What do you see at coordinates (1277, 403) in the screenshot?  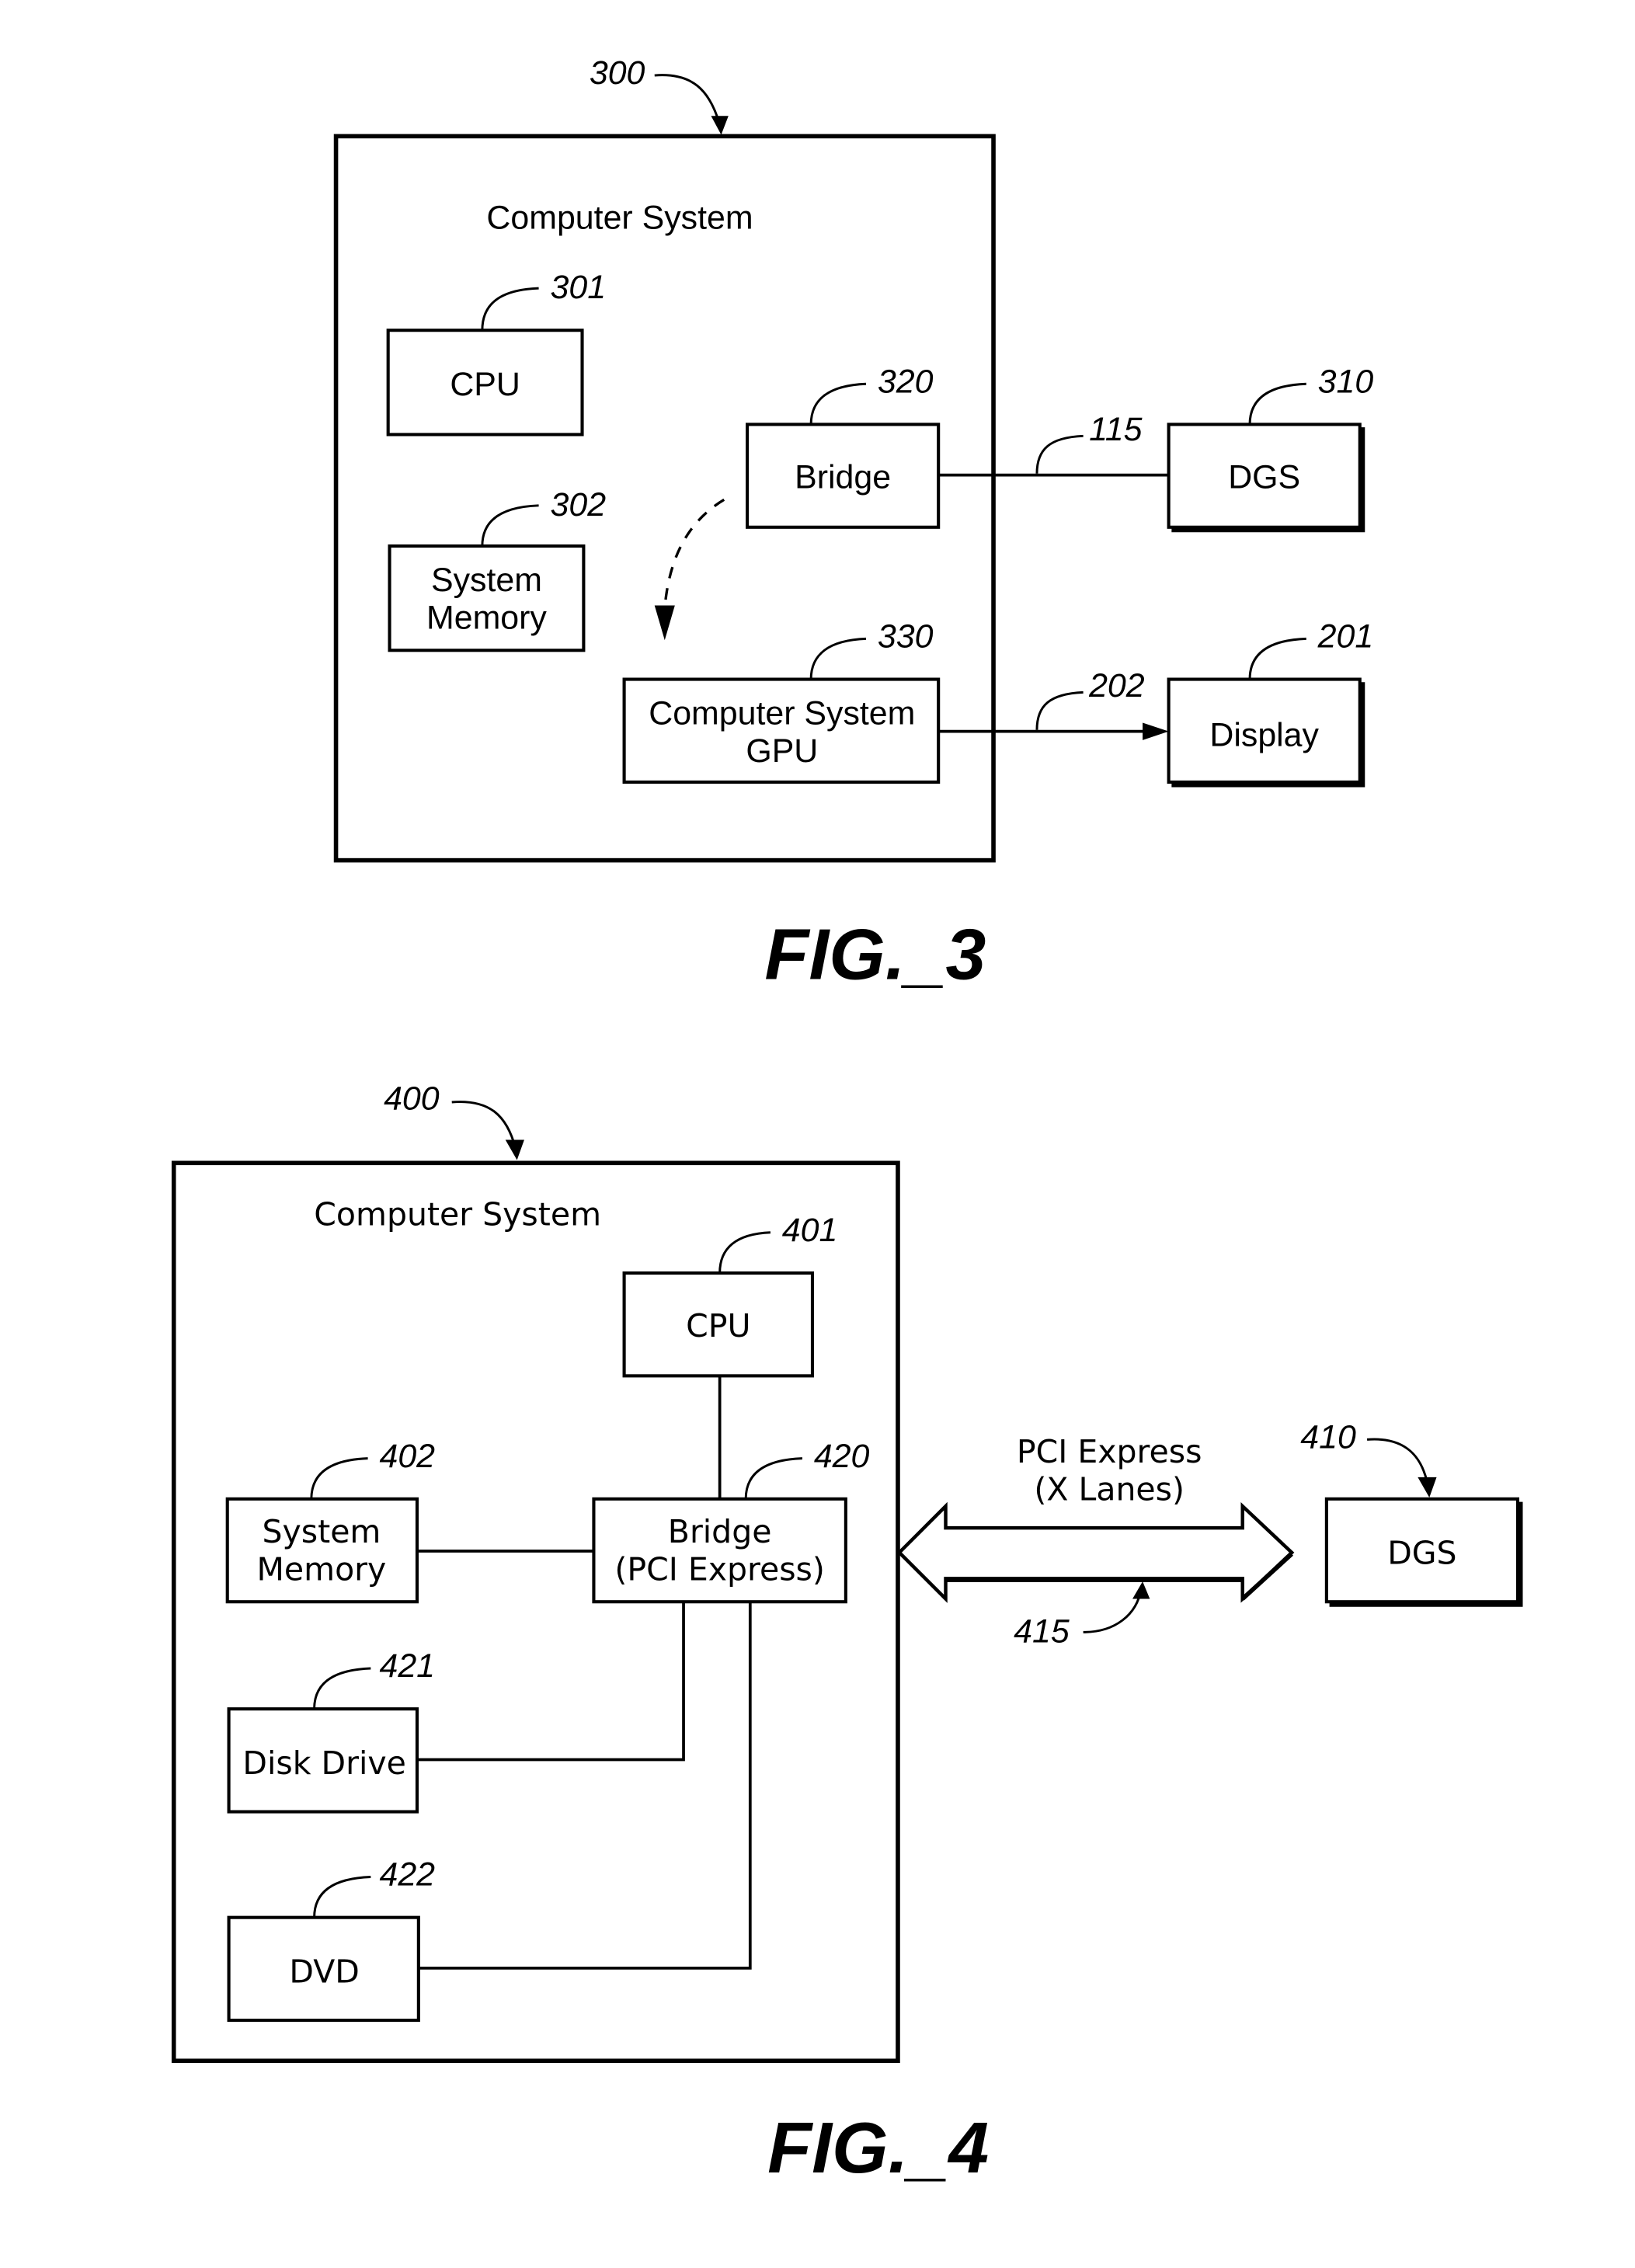 I see `ref-310-leader` at bounding box center [1277, 403].